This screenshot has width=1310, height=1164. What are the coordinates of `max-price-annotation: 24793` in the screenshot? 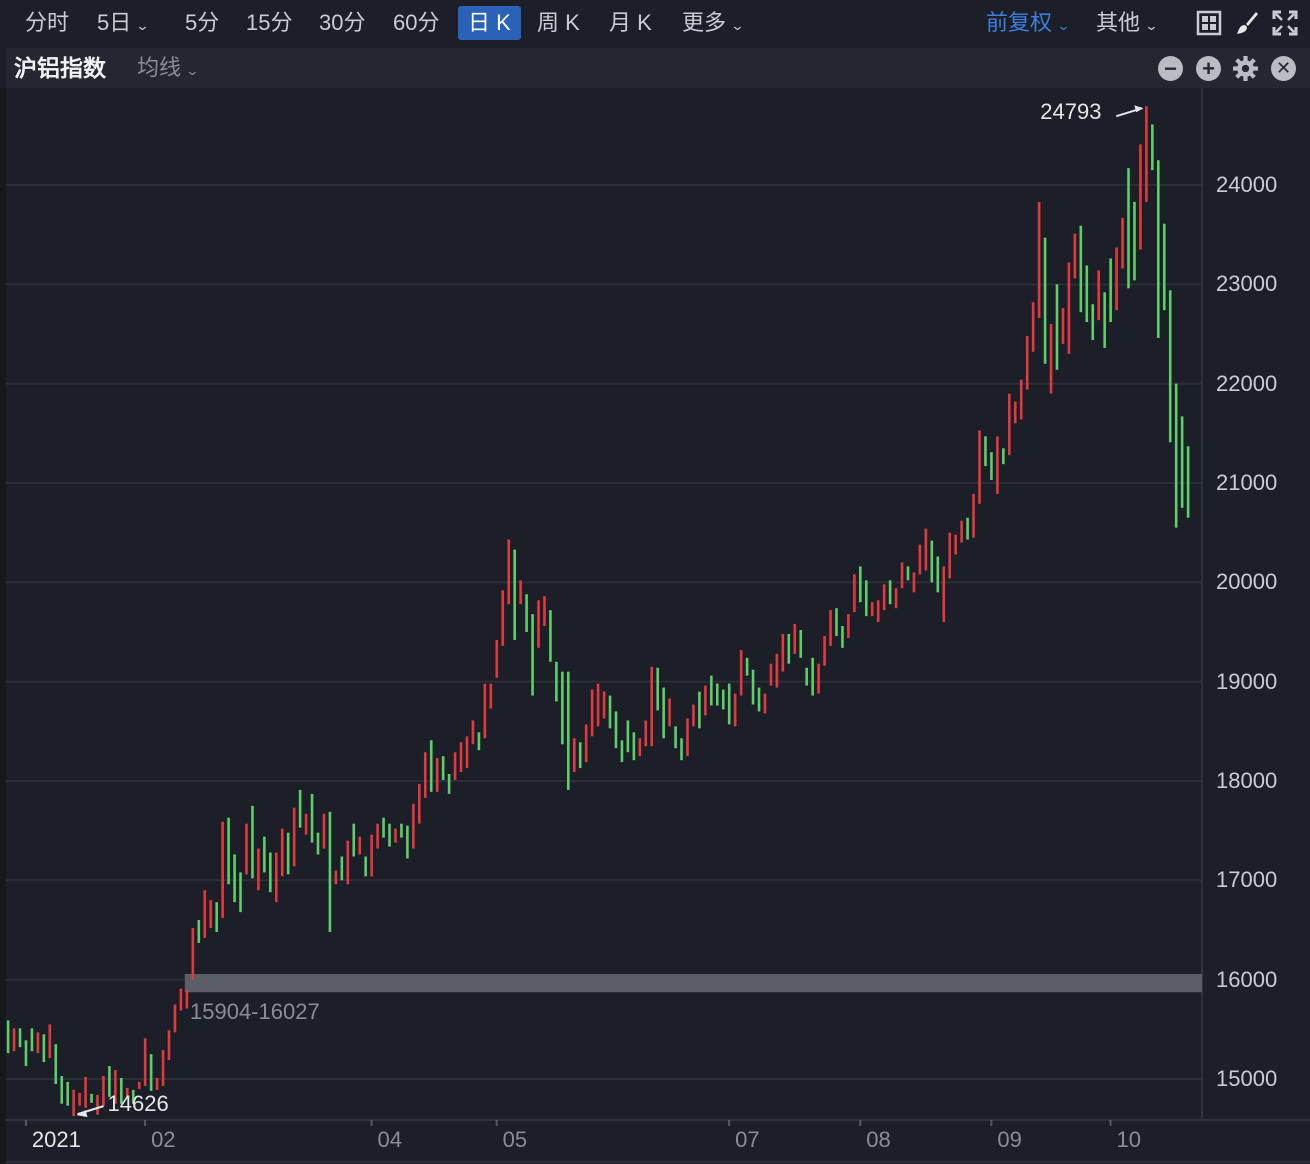 It's located at (1071, 112).